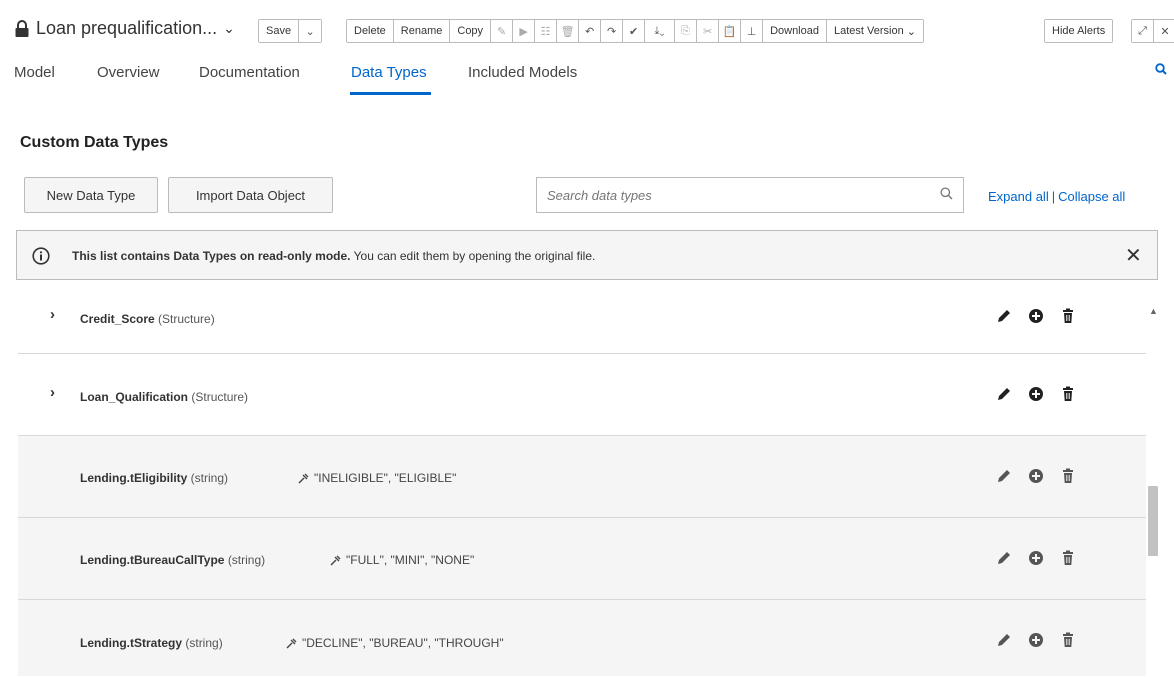  I want to click on constraint: "DECLINE", "BUREAU", "THROUGH", so click(395, 643).